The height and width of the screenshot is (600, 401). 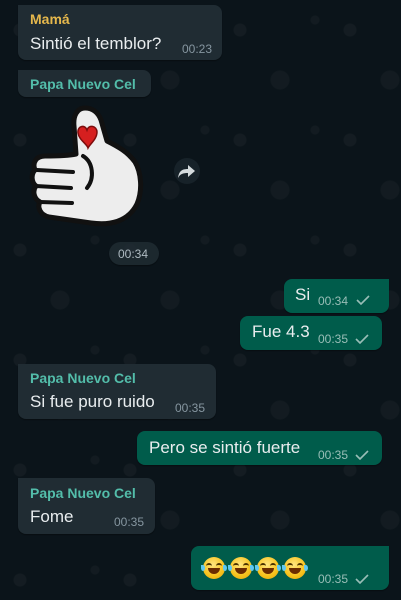 I want to click on sticker-sender-label: Papa Nuevo Cel, so click(x=84, y=83).